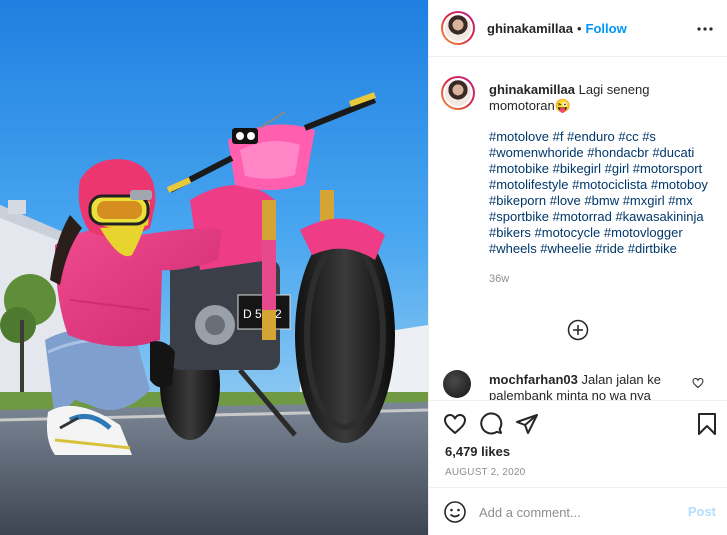 Image resolution: width=727 pixels, height=535 pixels. Describe the element at coordinates (527, 424) in the screenshot. I see `share-icon` at that location.